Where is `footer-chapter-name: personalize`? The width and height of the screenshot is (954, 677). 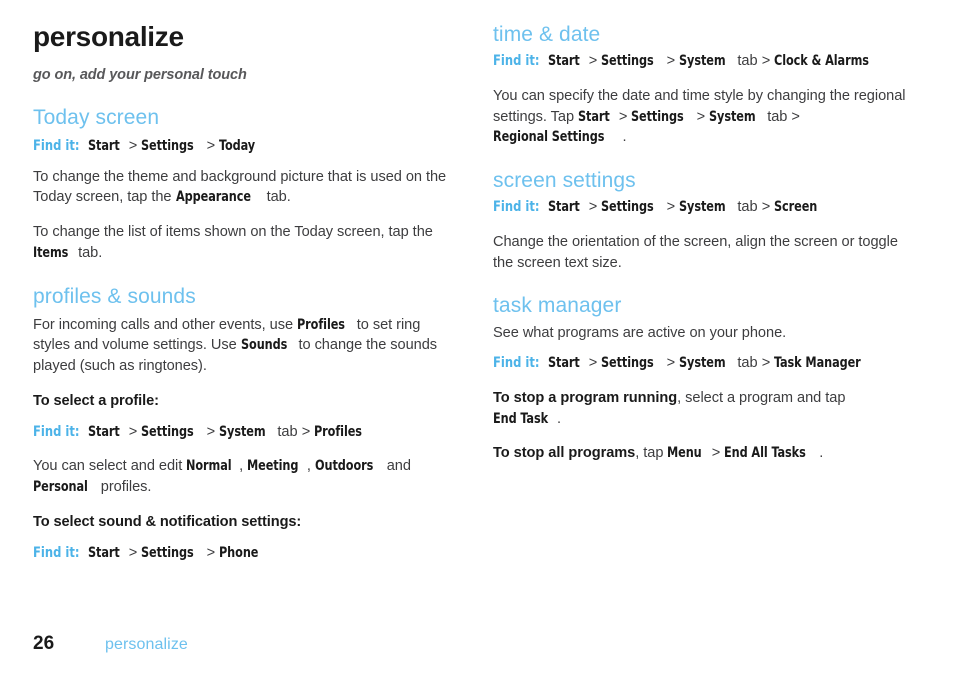 footer-chapter-name: personalize is located at coordinates (146, 644).